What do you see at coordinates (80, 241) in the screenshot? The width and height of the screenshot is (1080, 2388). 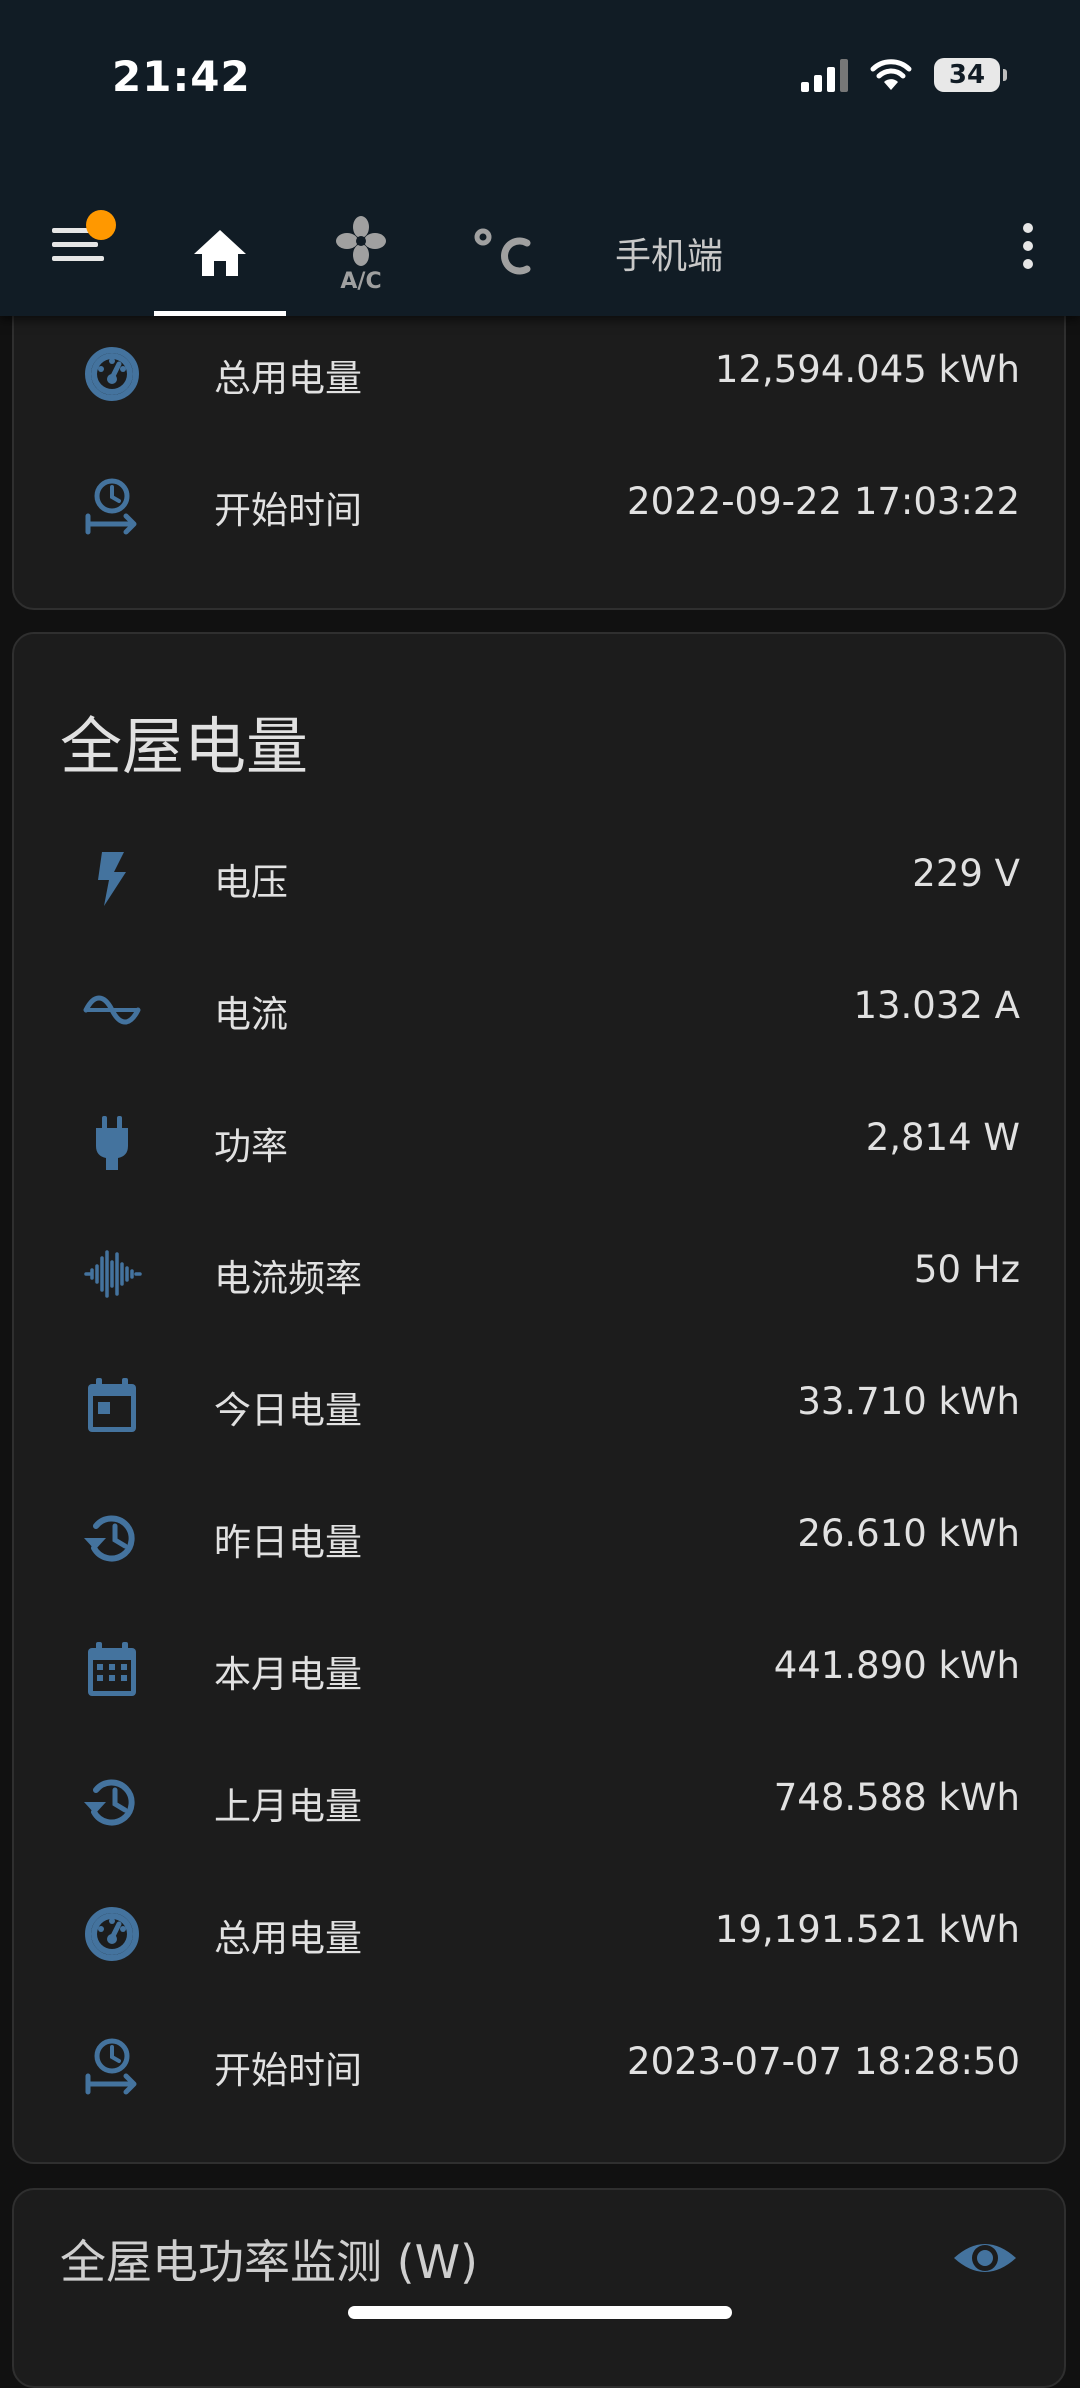 I see `menu-button` at bounding box center [80, 241].